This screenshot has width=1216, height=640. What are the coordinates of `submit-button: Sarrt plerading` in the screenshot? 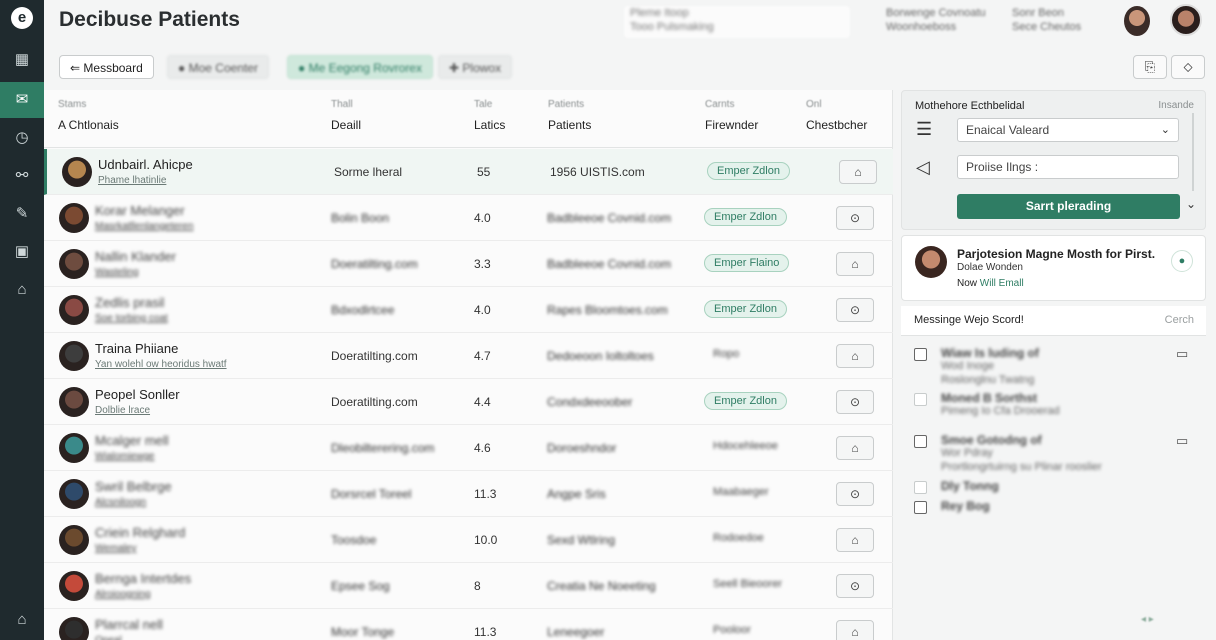 It's located at (1068, 206).